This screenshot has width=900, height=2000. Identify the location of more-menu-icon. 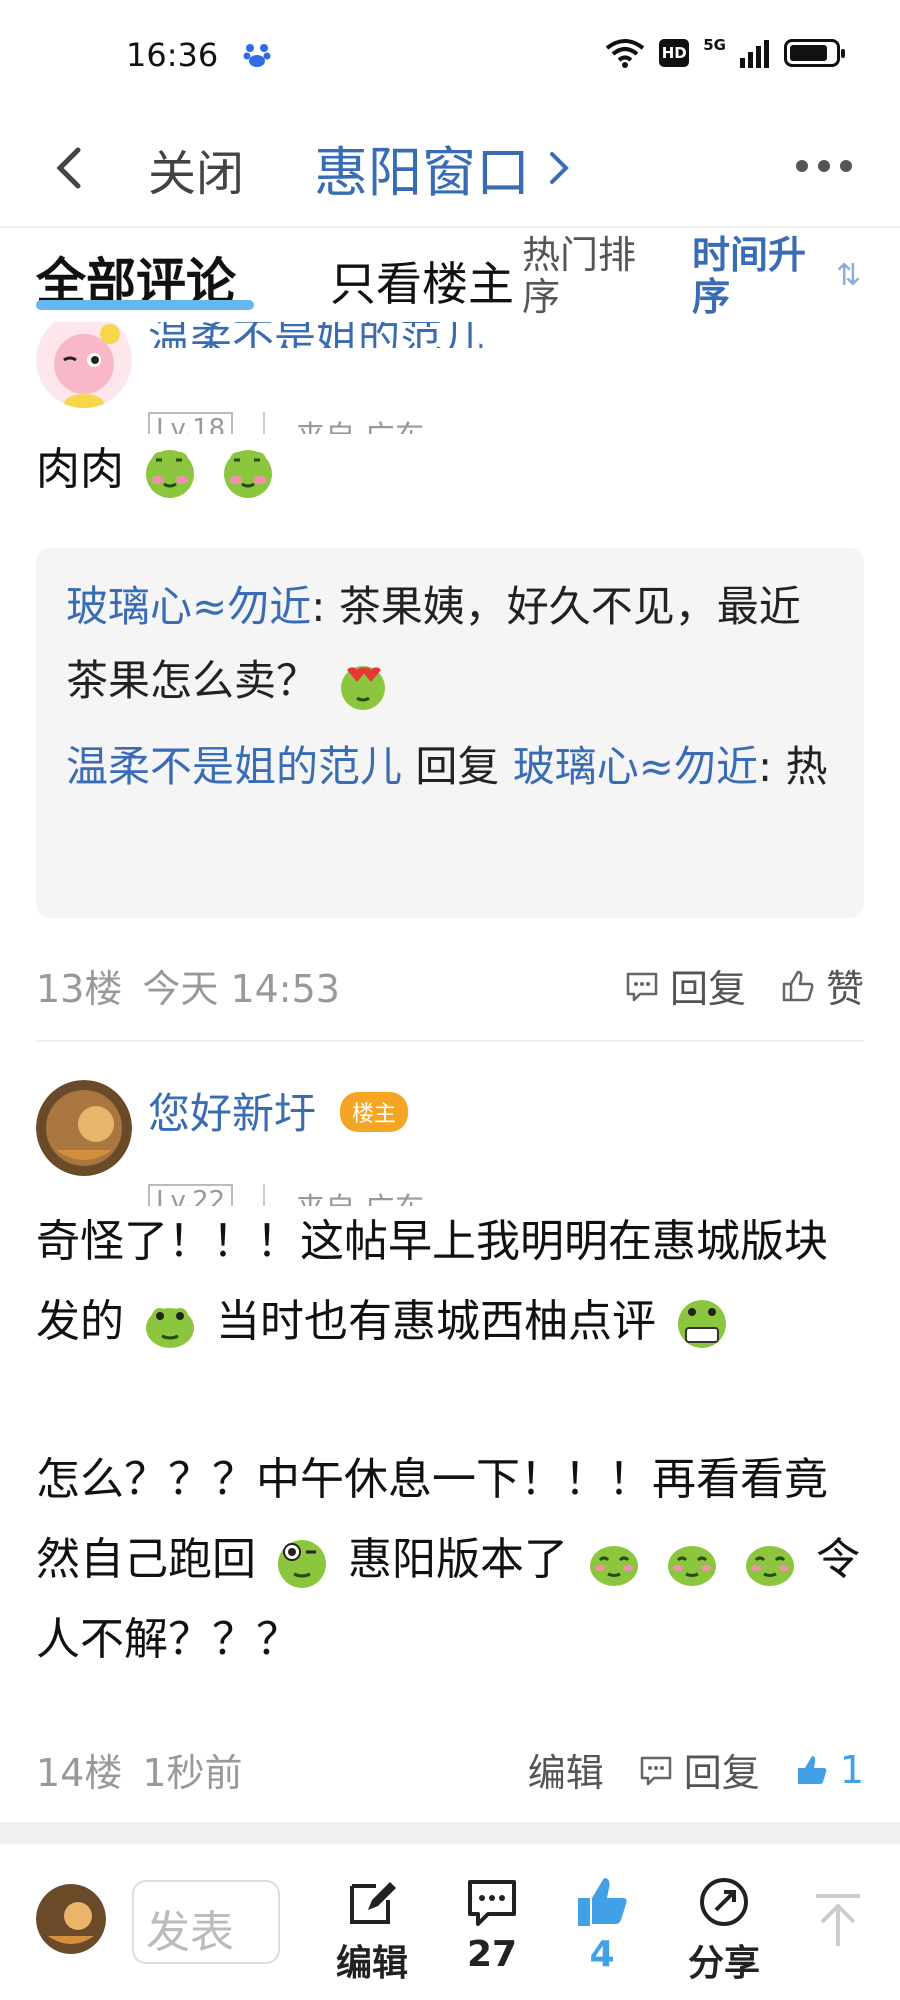
(828, 166).